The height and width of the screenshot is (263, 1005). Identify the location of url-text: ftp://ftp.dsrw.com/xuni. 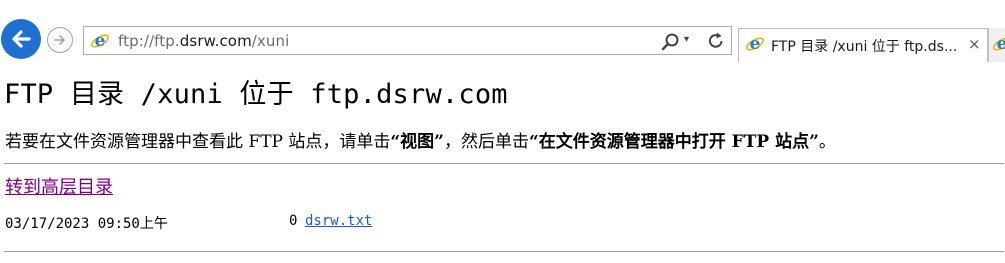
(203, 41).